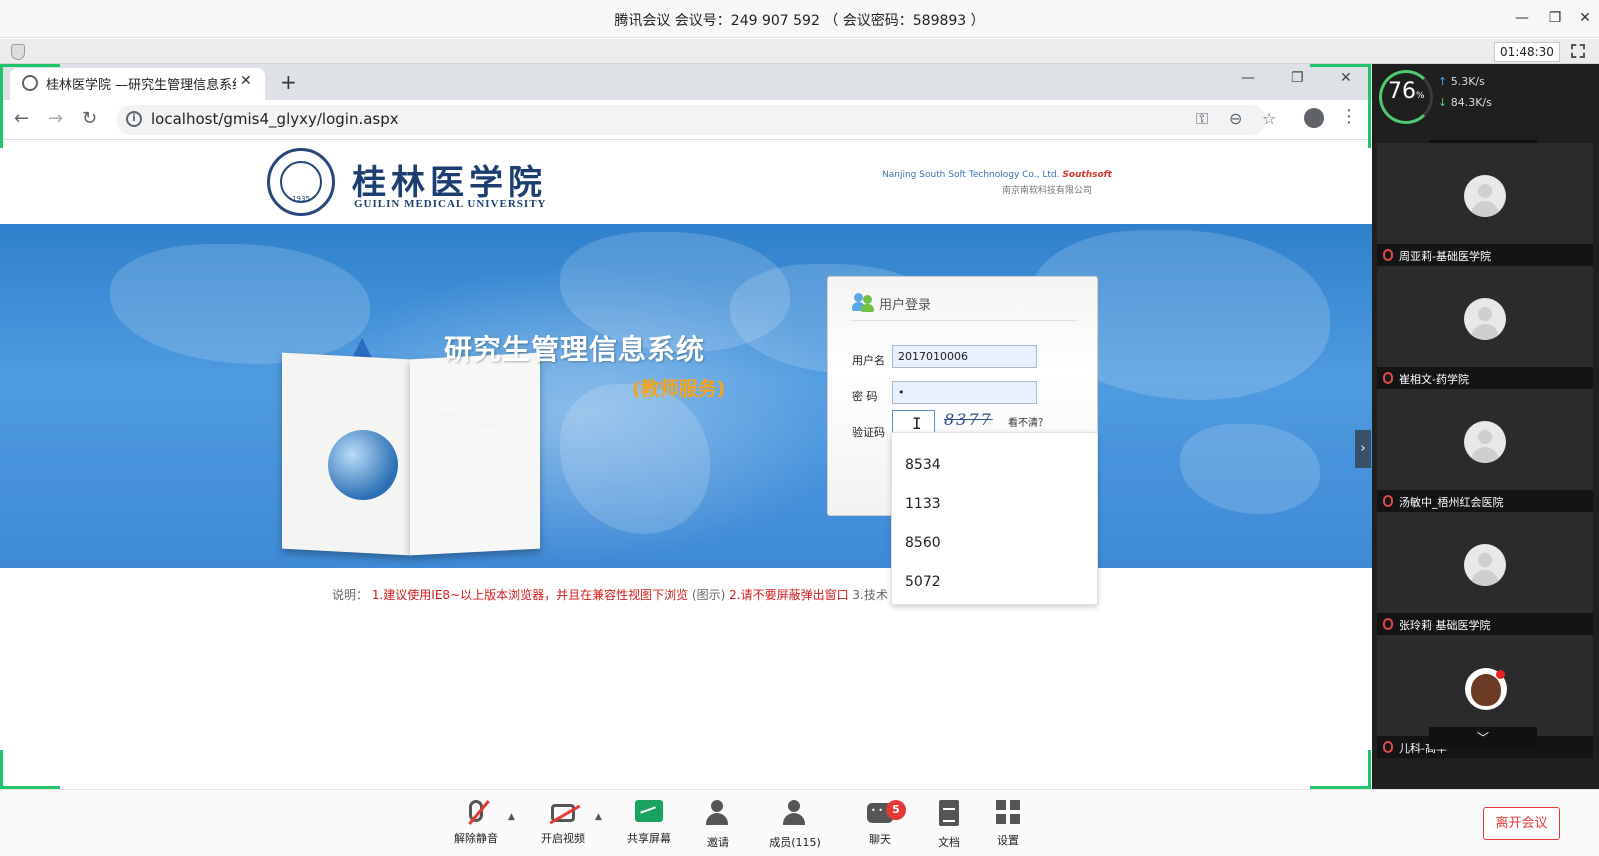 This screenshot has height=856, width=1599. What do you see at coordinates (1363, 449) in the screenshot?
I see `panel-collapse-button: ›` at bounding box center [1363, 449].